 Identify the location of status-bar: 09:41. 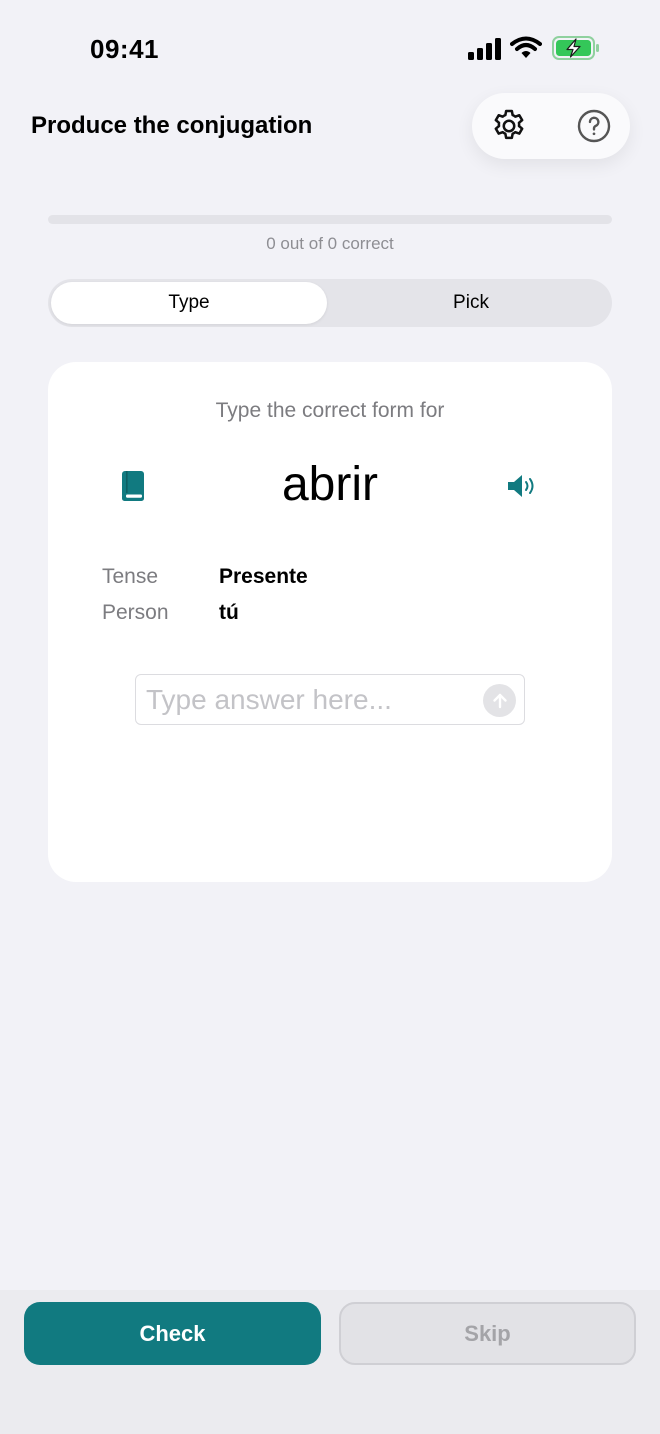
(330, 45).